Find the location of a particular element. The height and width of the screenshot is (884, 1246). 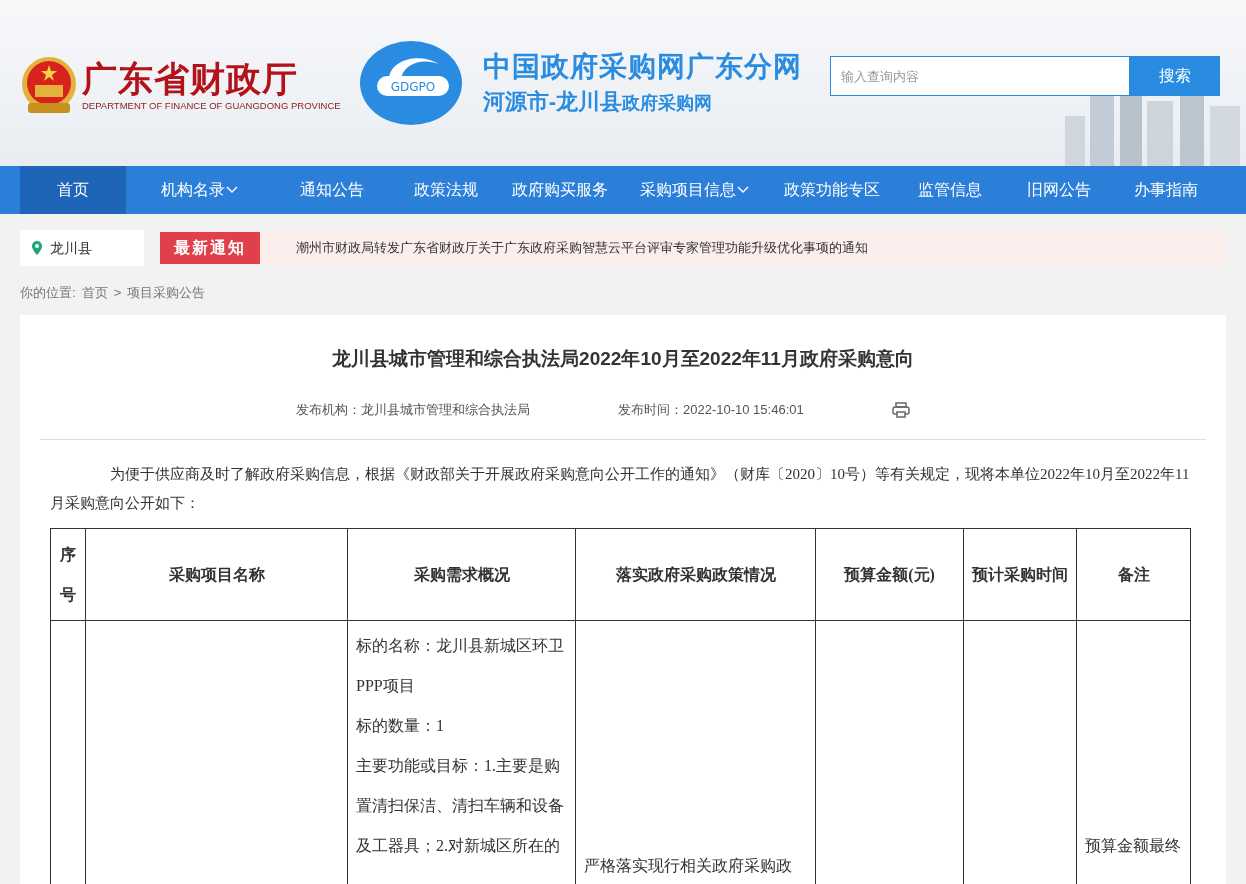

notice-badge: 最新通知 is located at coordinates (210, 248).